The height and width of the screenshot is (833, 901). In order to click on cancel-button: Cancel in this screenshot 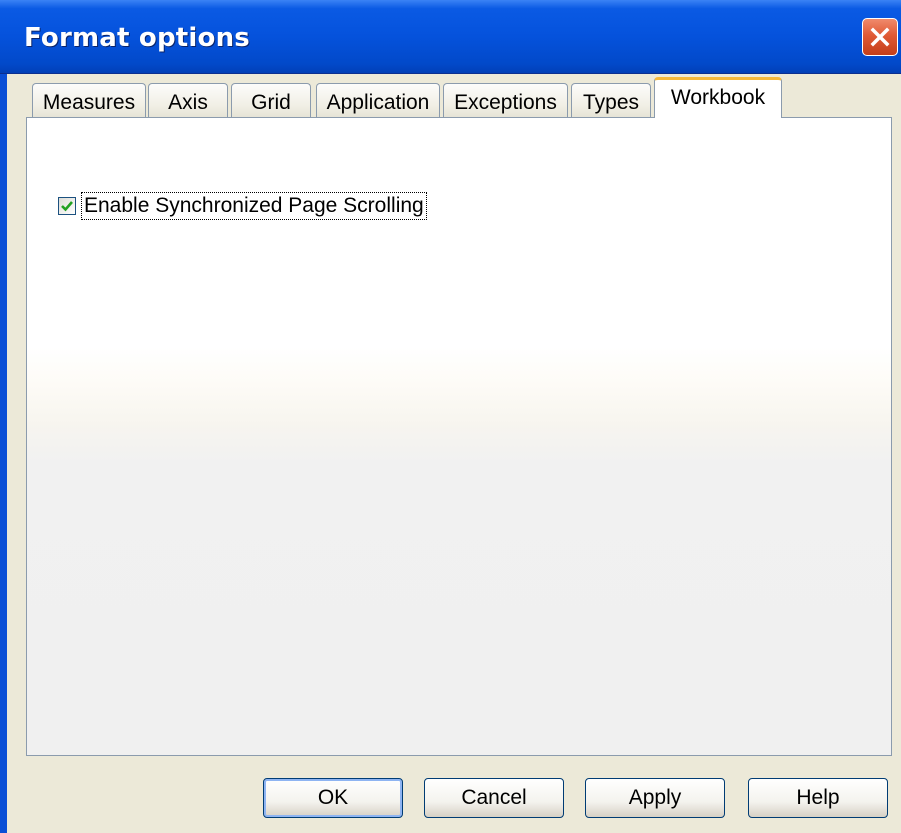, I will do `click(494, 798)`.